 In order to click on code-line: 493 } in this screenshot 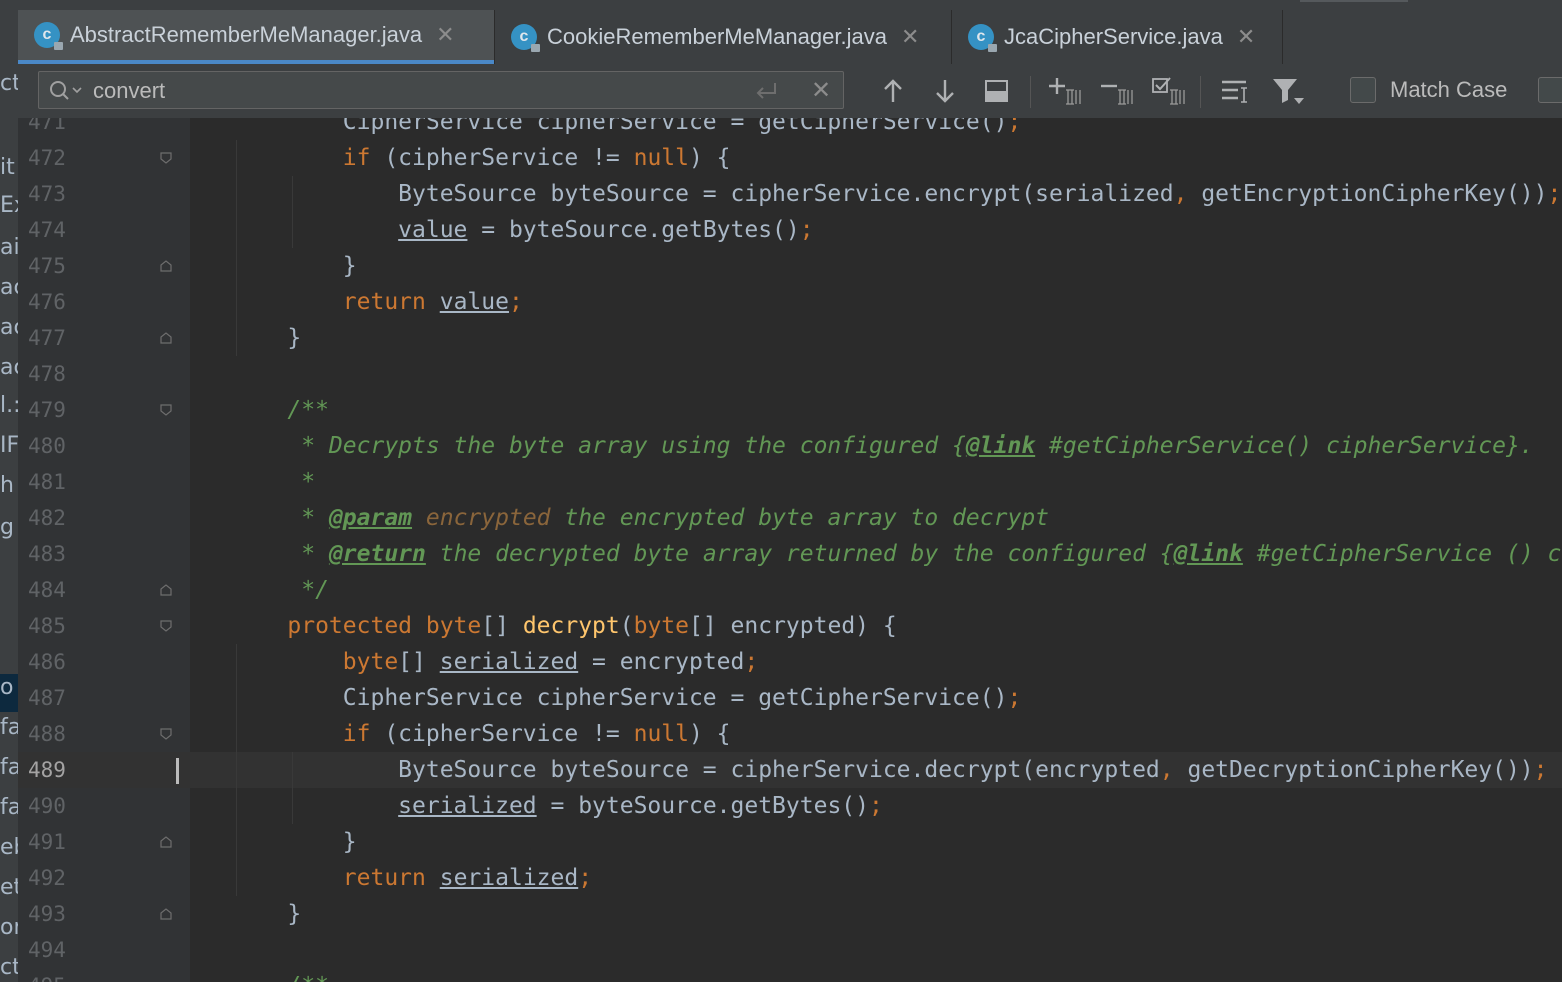, I will do `click(790, 914)`.